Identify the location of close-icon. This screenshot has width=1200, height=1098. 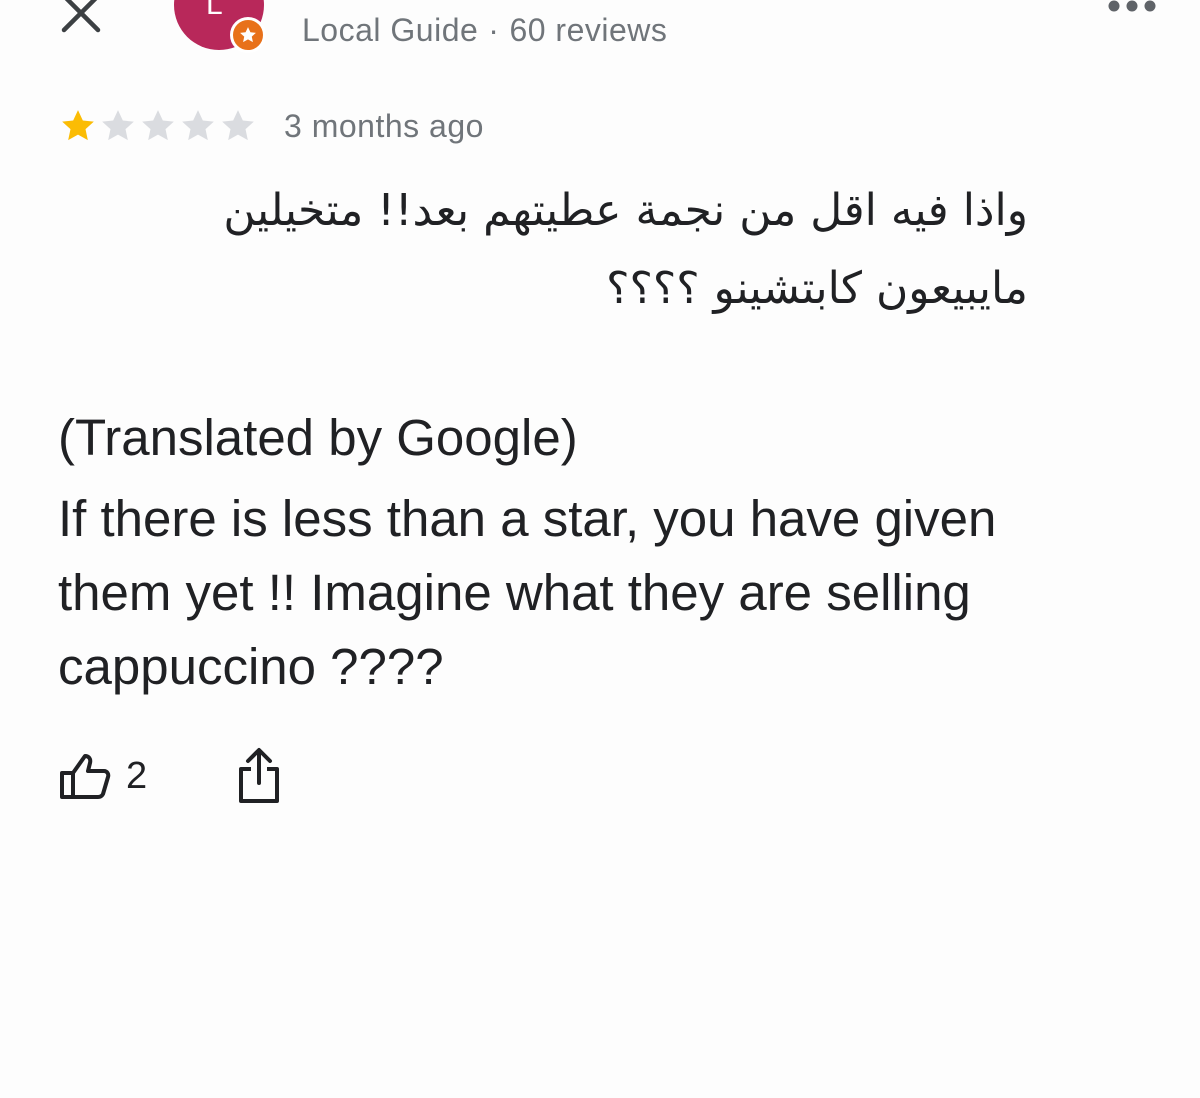
(81, 16).